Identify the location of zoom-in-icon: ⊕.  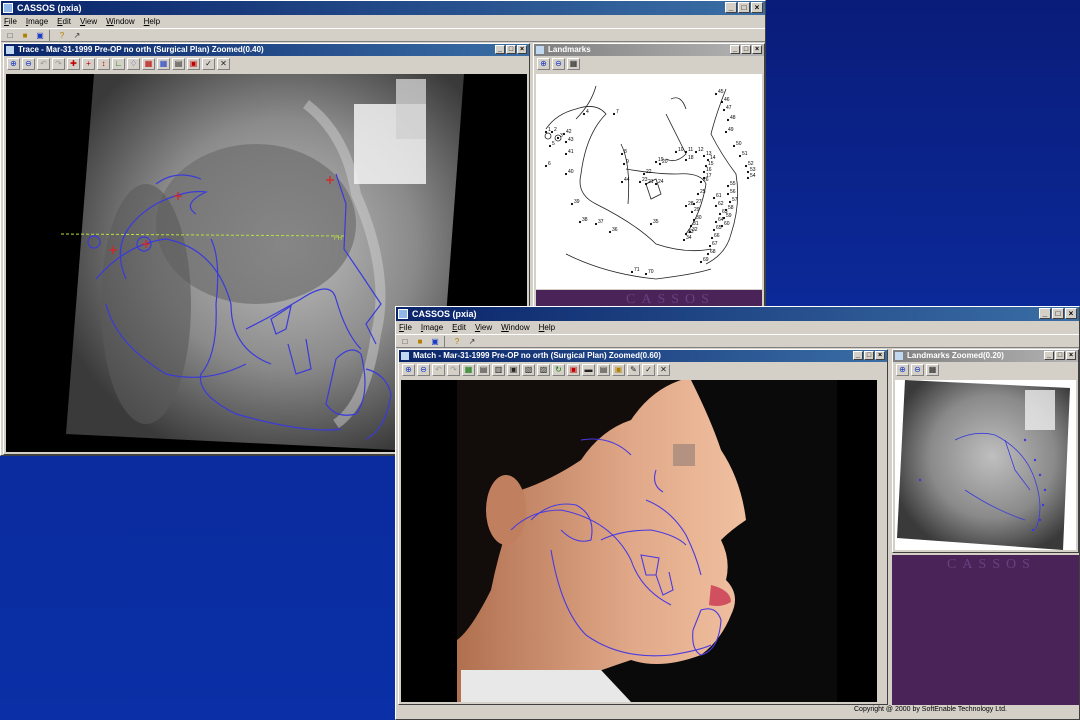
(13, 64).